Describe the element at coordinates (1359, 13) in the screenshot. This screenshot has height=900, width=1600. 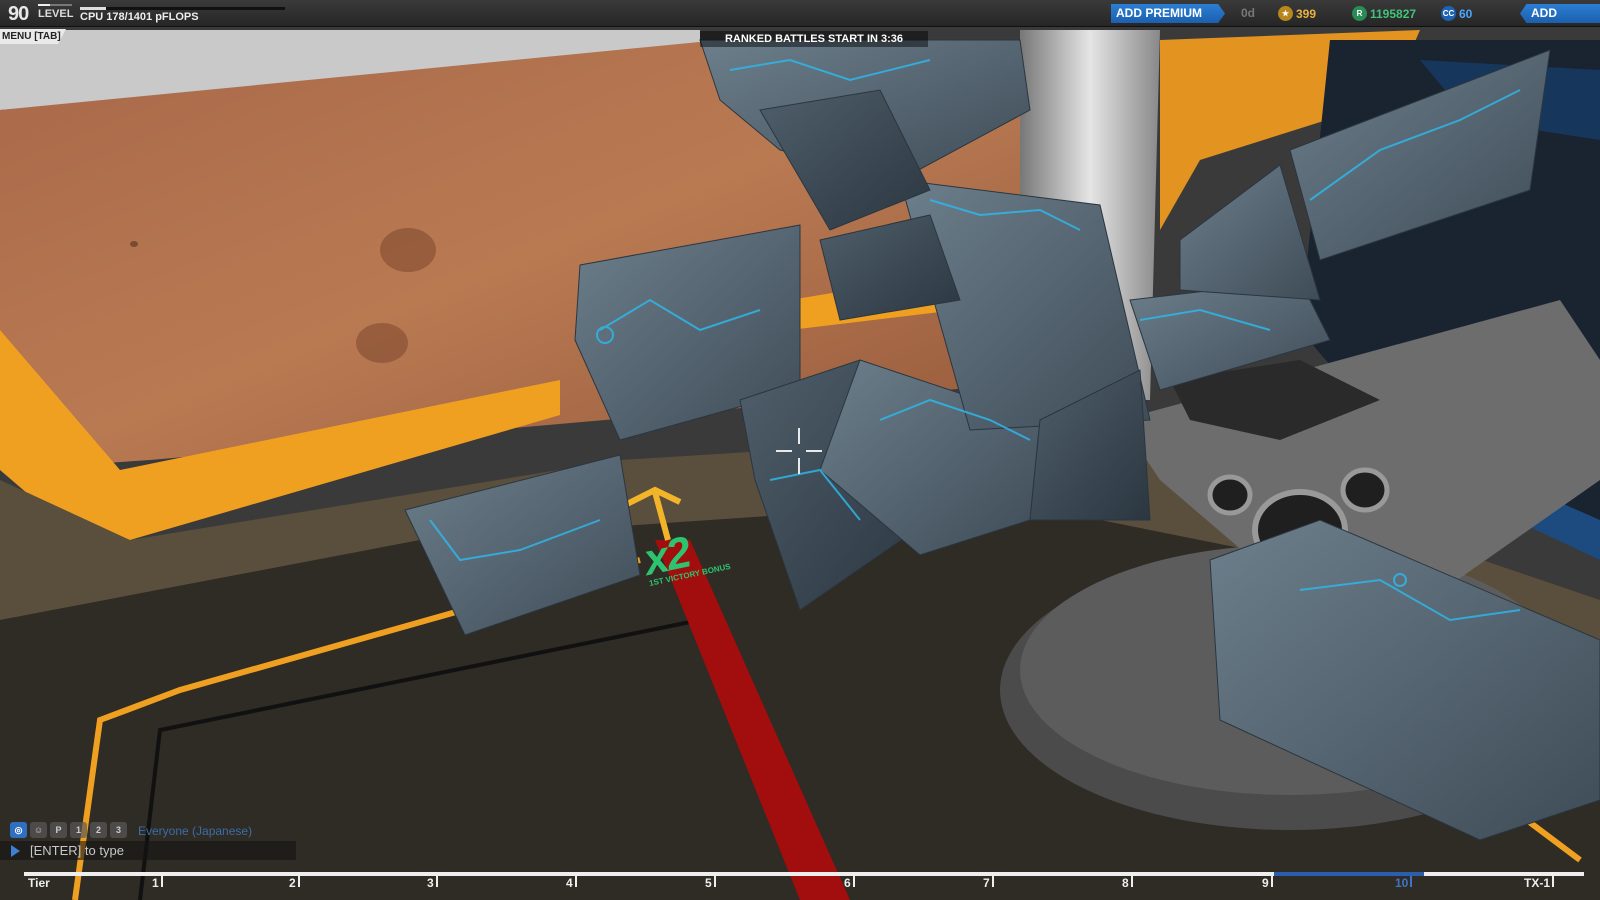
I see `robits-icon: R` at that location.